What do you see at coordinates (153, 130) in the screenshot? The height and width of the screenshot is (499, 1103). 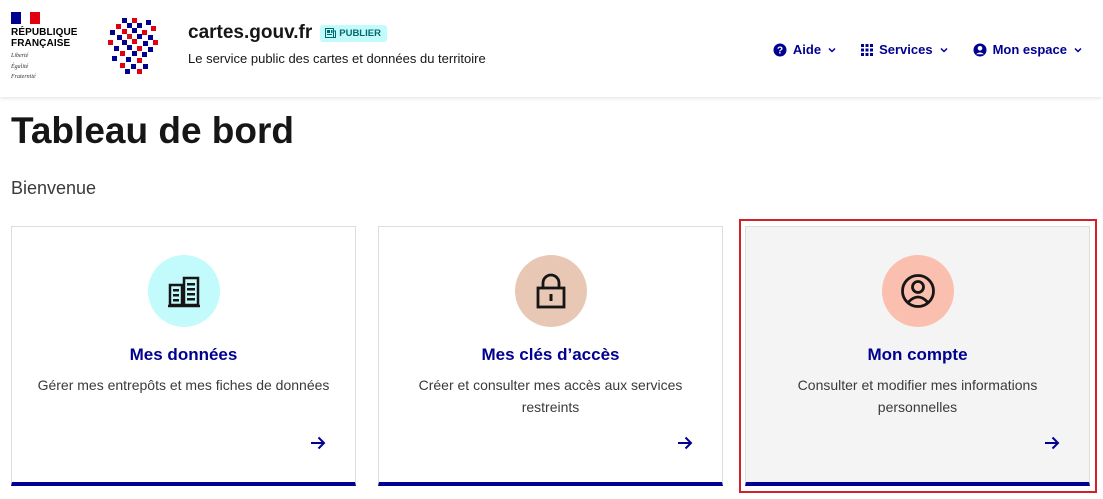 I see `page-title: Tableau de bord` at bounding box center [153, 130].